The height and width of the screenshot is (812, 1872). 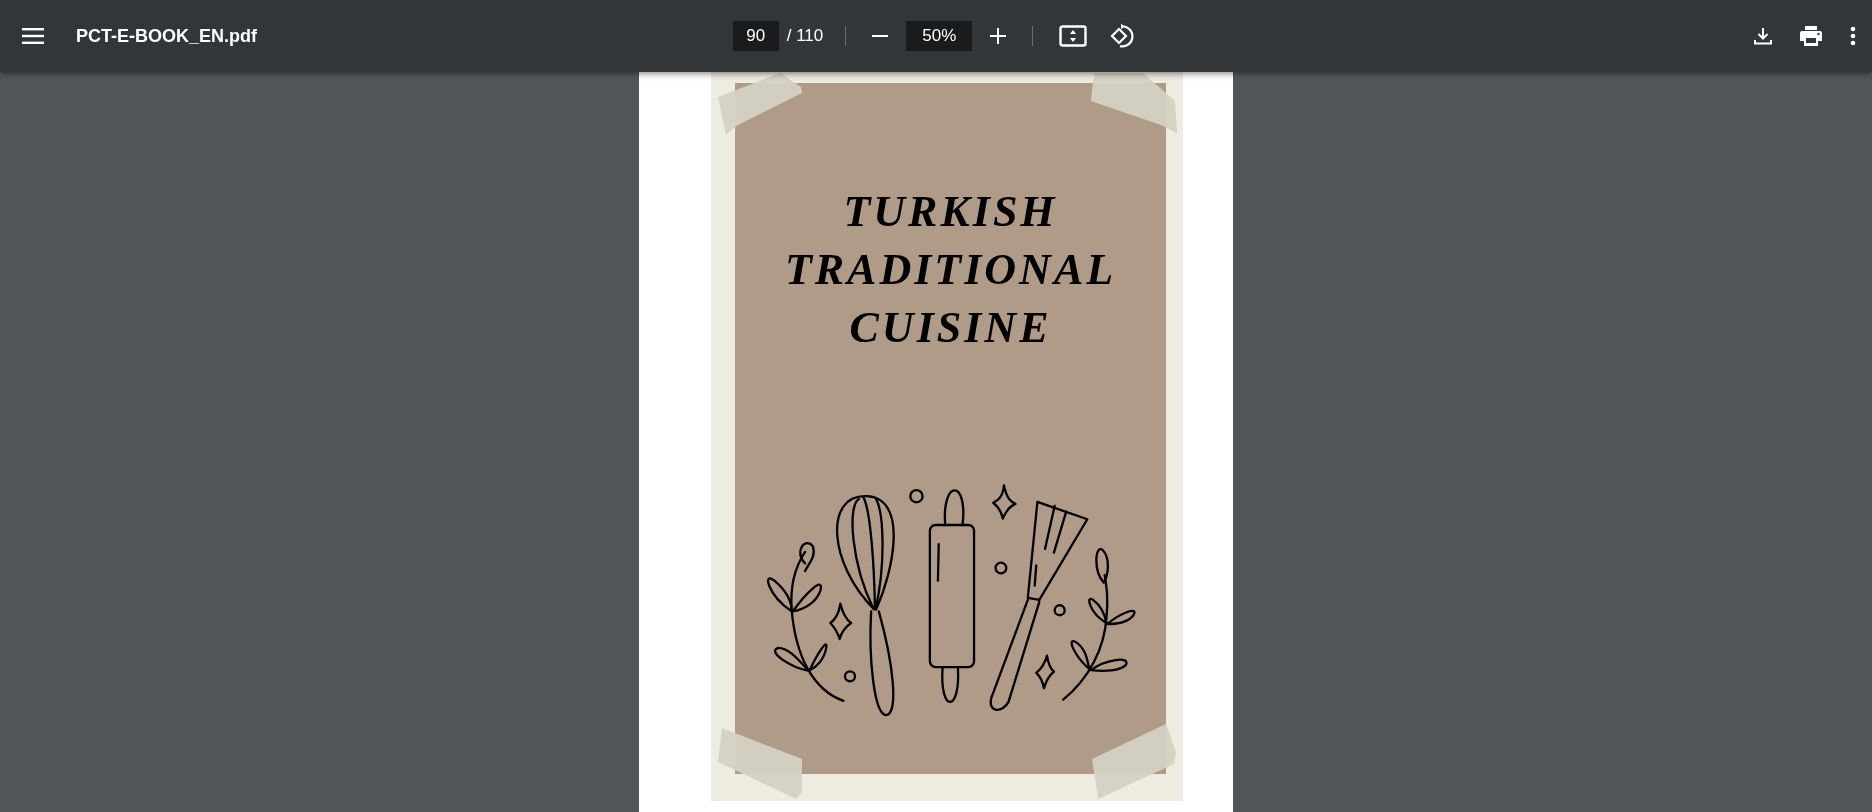 I want to click on zoom-field: 50%, so click(x=939, y=36).